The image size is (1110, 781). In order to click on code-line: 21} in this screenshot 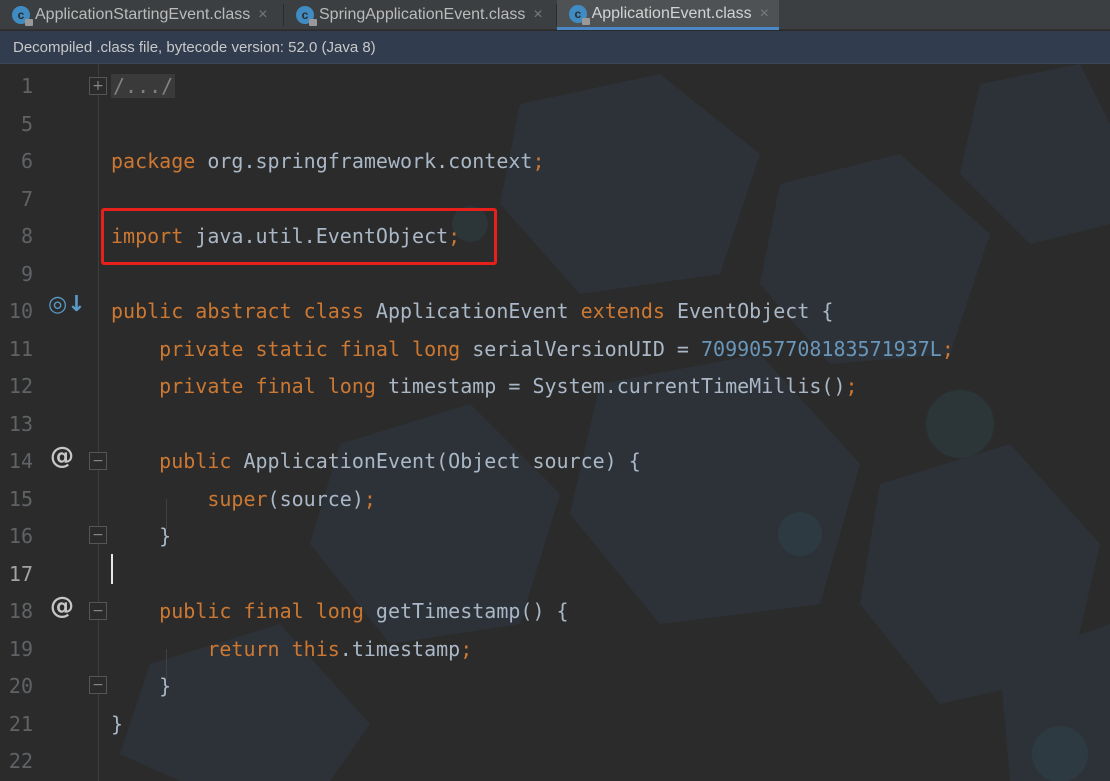, I will do `click(555, 724)`.